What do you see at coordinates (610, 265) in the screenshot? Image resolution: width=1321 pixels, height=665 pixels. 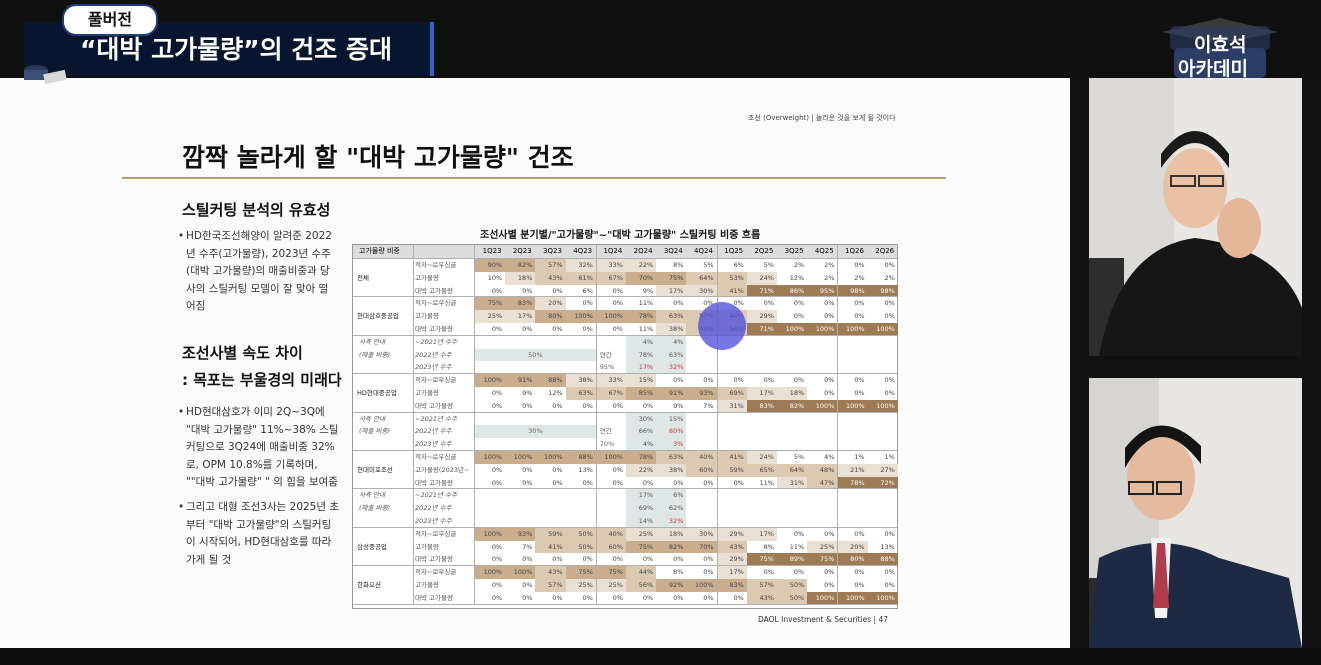 I see `table-cell: 33%` at bounding box center [610, 265].